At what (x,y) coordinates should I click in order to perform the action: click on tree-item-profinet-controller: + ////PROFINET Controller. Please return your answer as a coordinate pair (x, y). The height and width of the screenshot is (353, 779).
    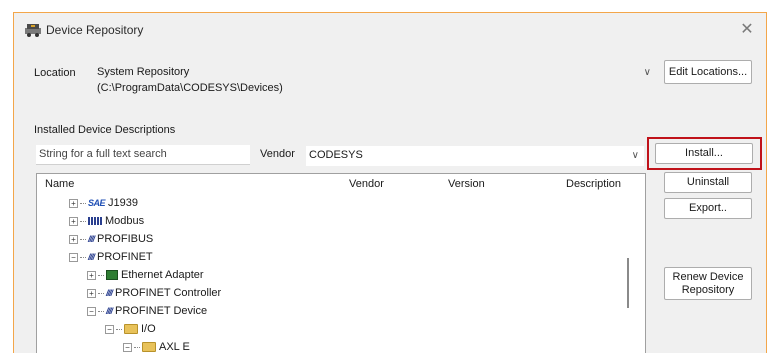
    Looking at the image, I should click on (154, 293).